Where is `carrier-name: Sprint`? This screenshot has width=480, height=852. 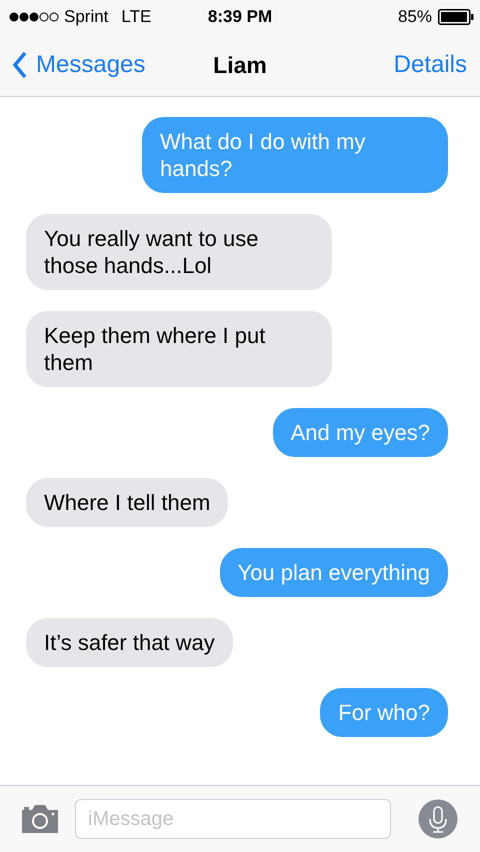 carrier-name: Sprint is located at coordinates (86, 17).